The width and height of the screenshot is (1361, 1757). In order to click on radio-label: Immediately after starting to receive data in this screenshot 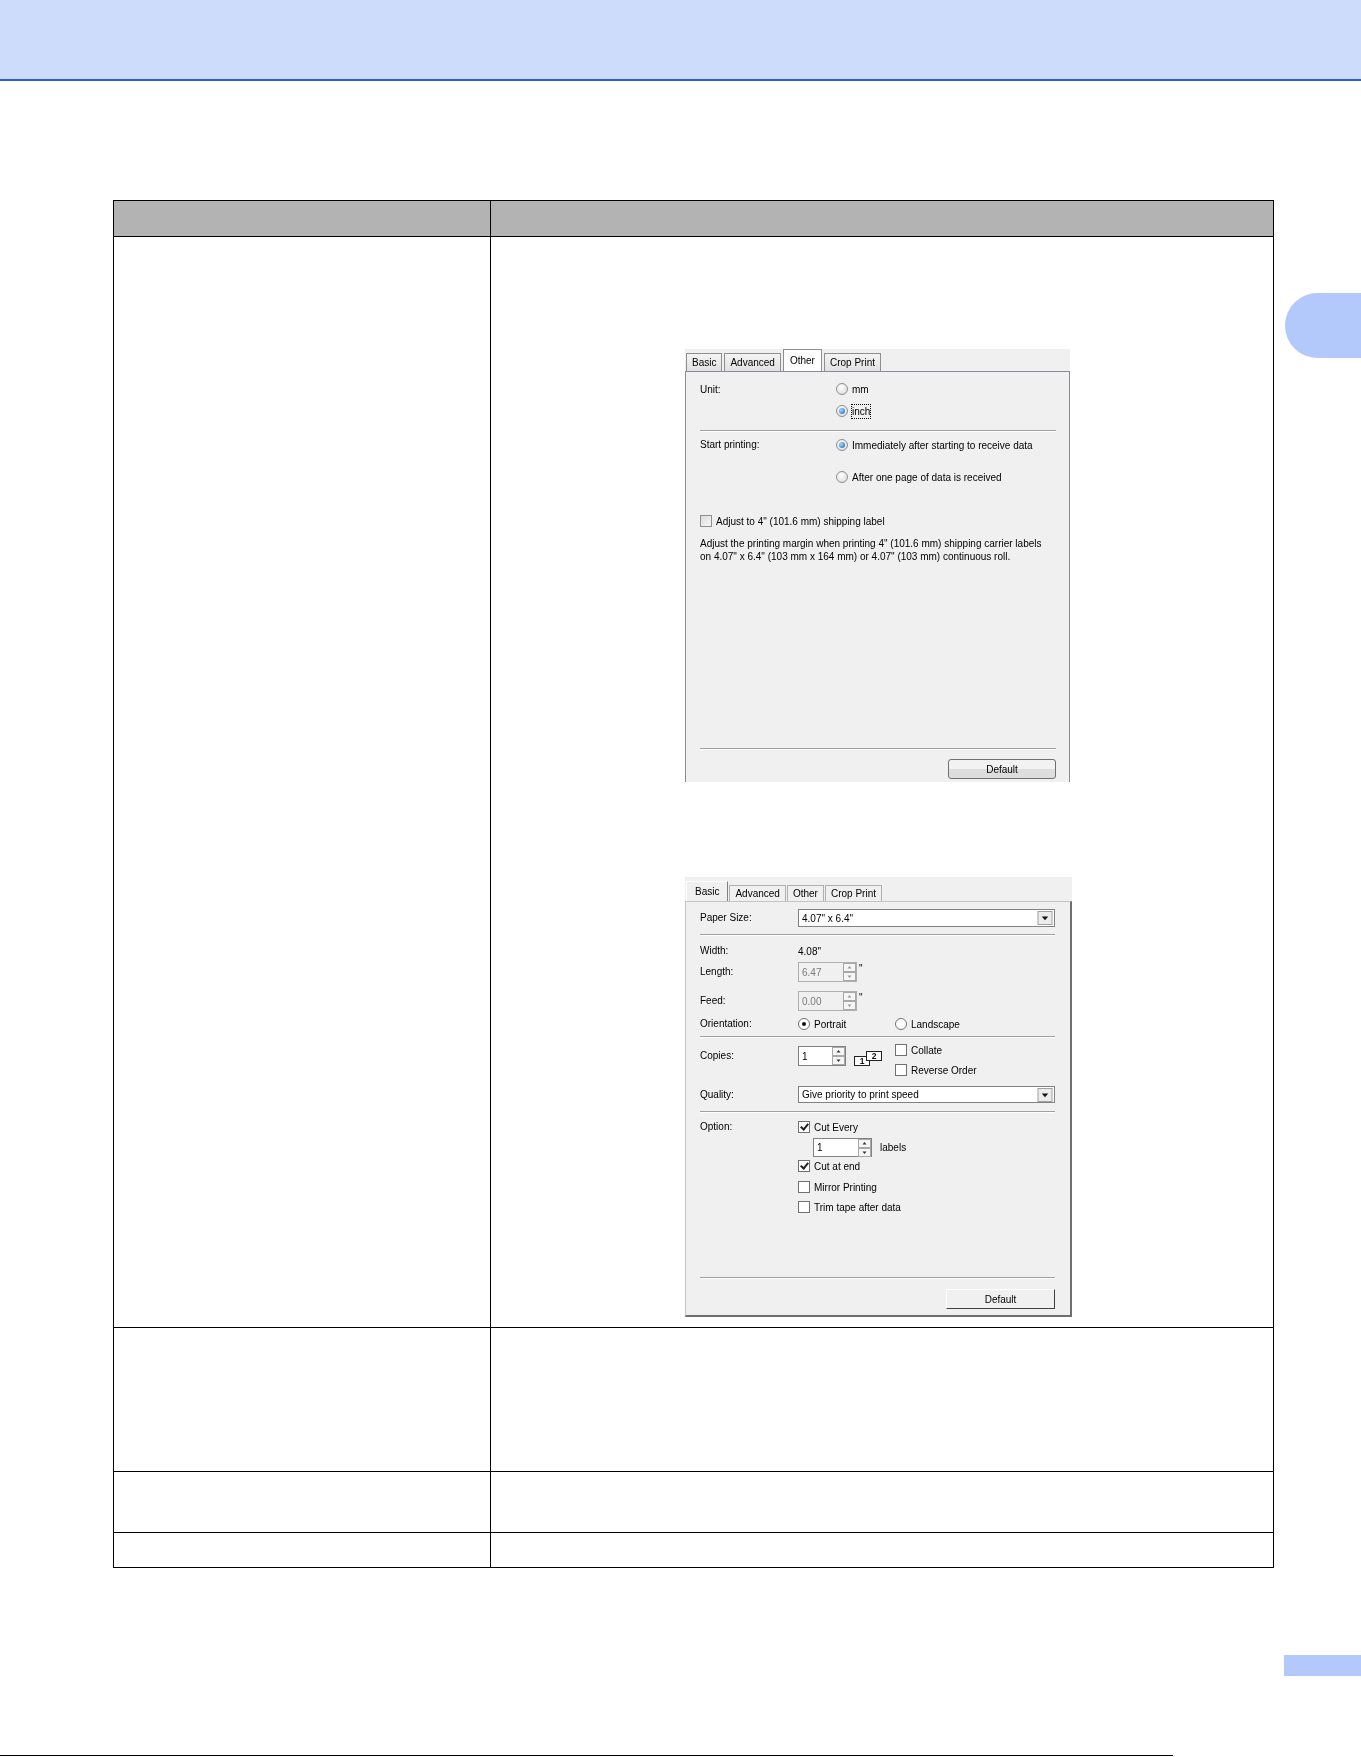, I will do `click(942, 445)`.